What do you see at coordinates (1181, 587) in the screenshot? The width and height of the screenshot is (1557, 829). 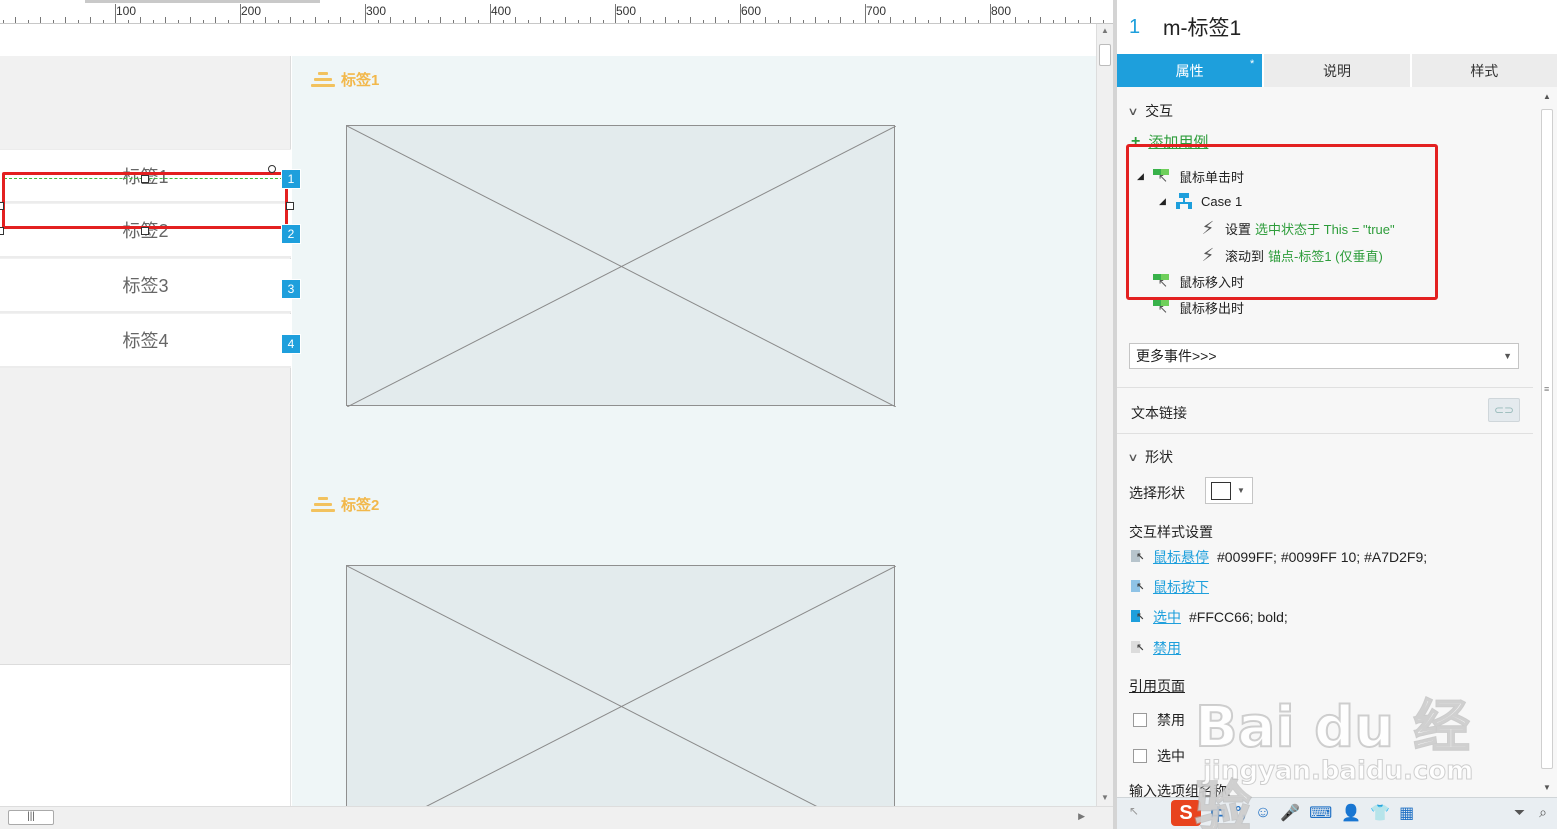 I see `mousedown-style-link: 鼠标按下` at bounding box center [1181, 587].